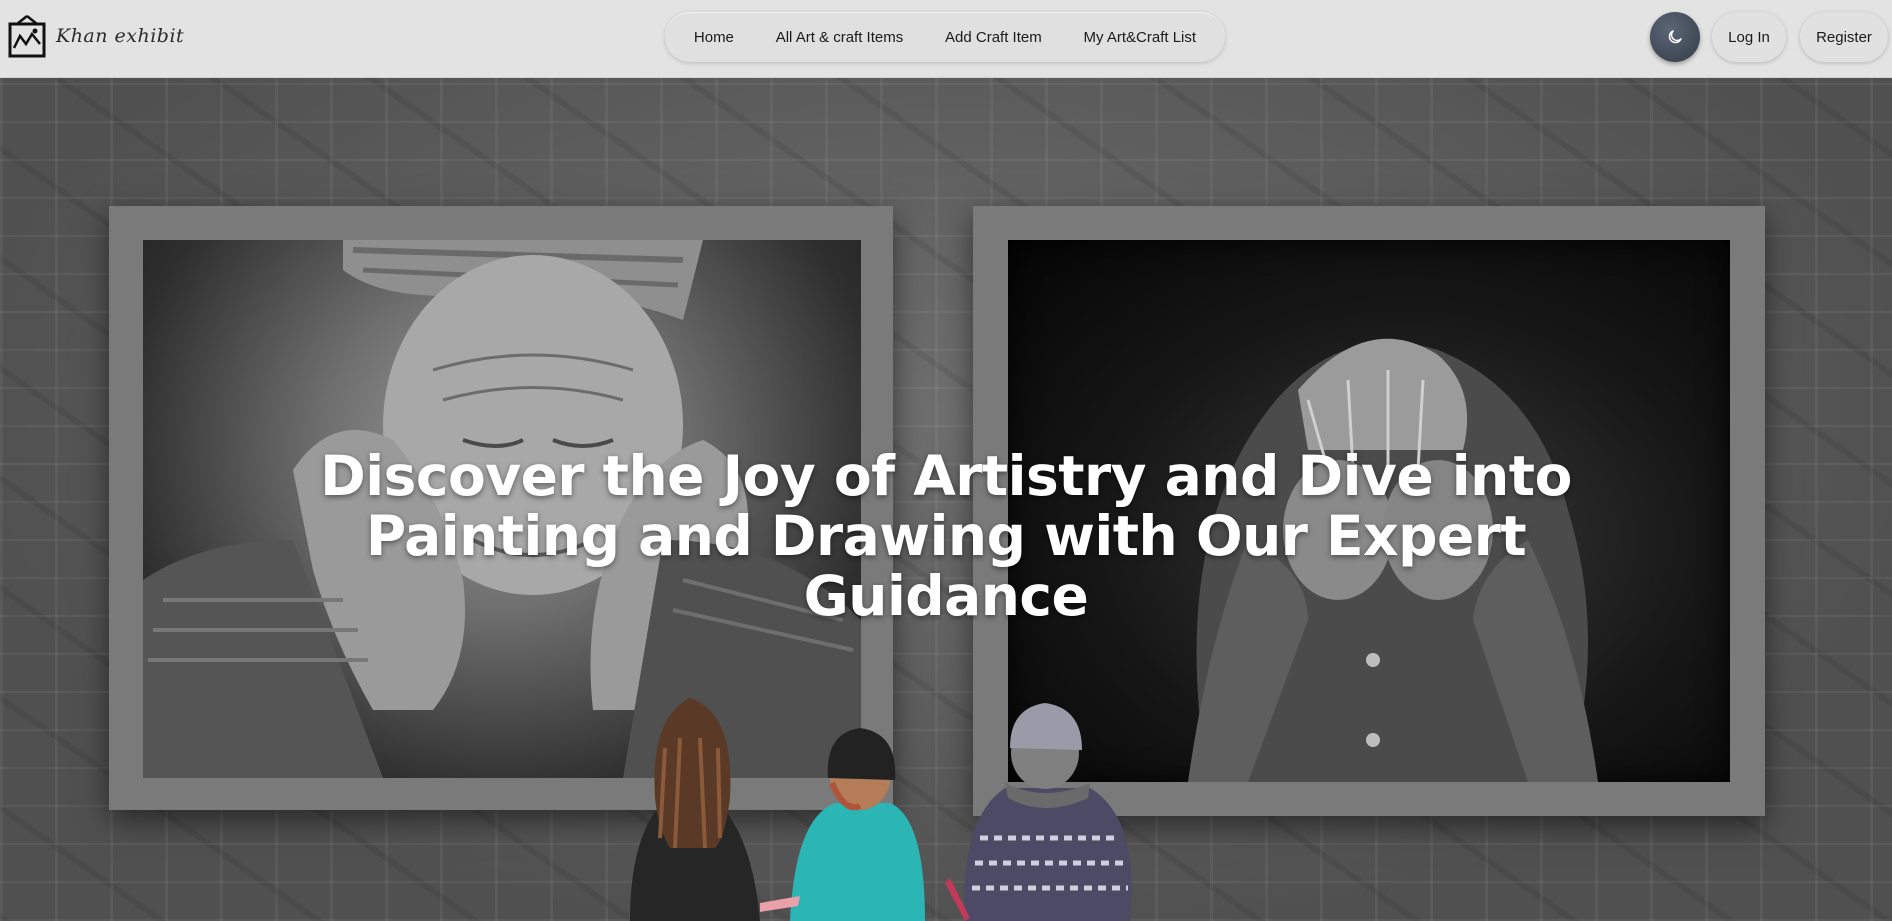 This screenshot has width=1892, height=921. Describe the element at coordinates (1844, 37) in the screenshot. I see `register-button: Register` at that location.